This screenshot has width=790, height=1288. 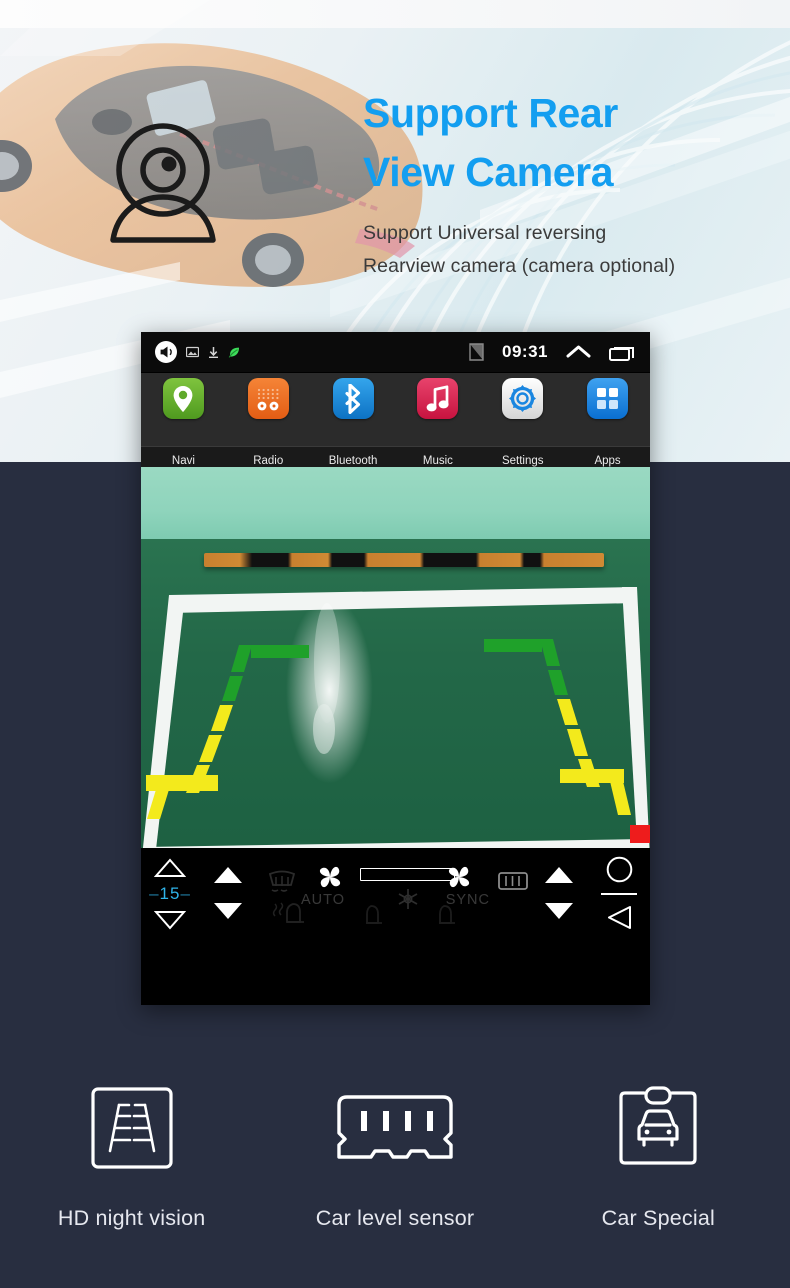 What do you see at coordinates (490, 113) in the screenshot?
I see `hero-title-line1: Support Rear` at bounding box center [490, 113].